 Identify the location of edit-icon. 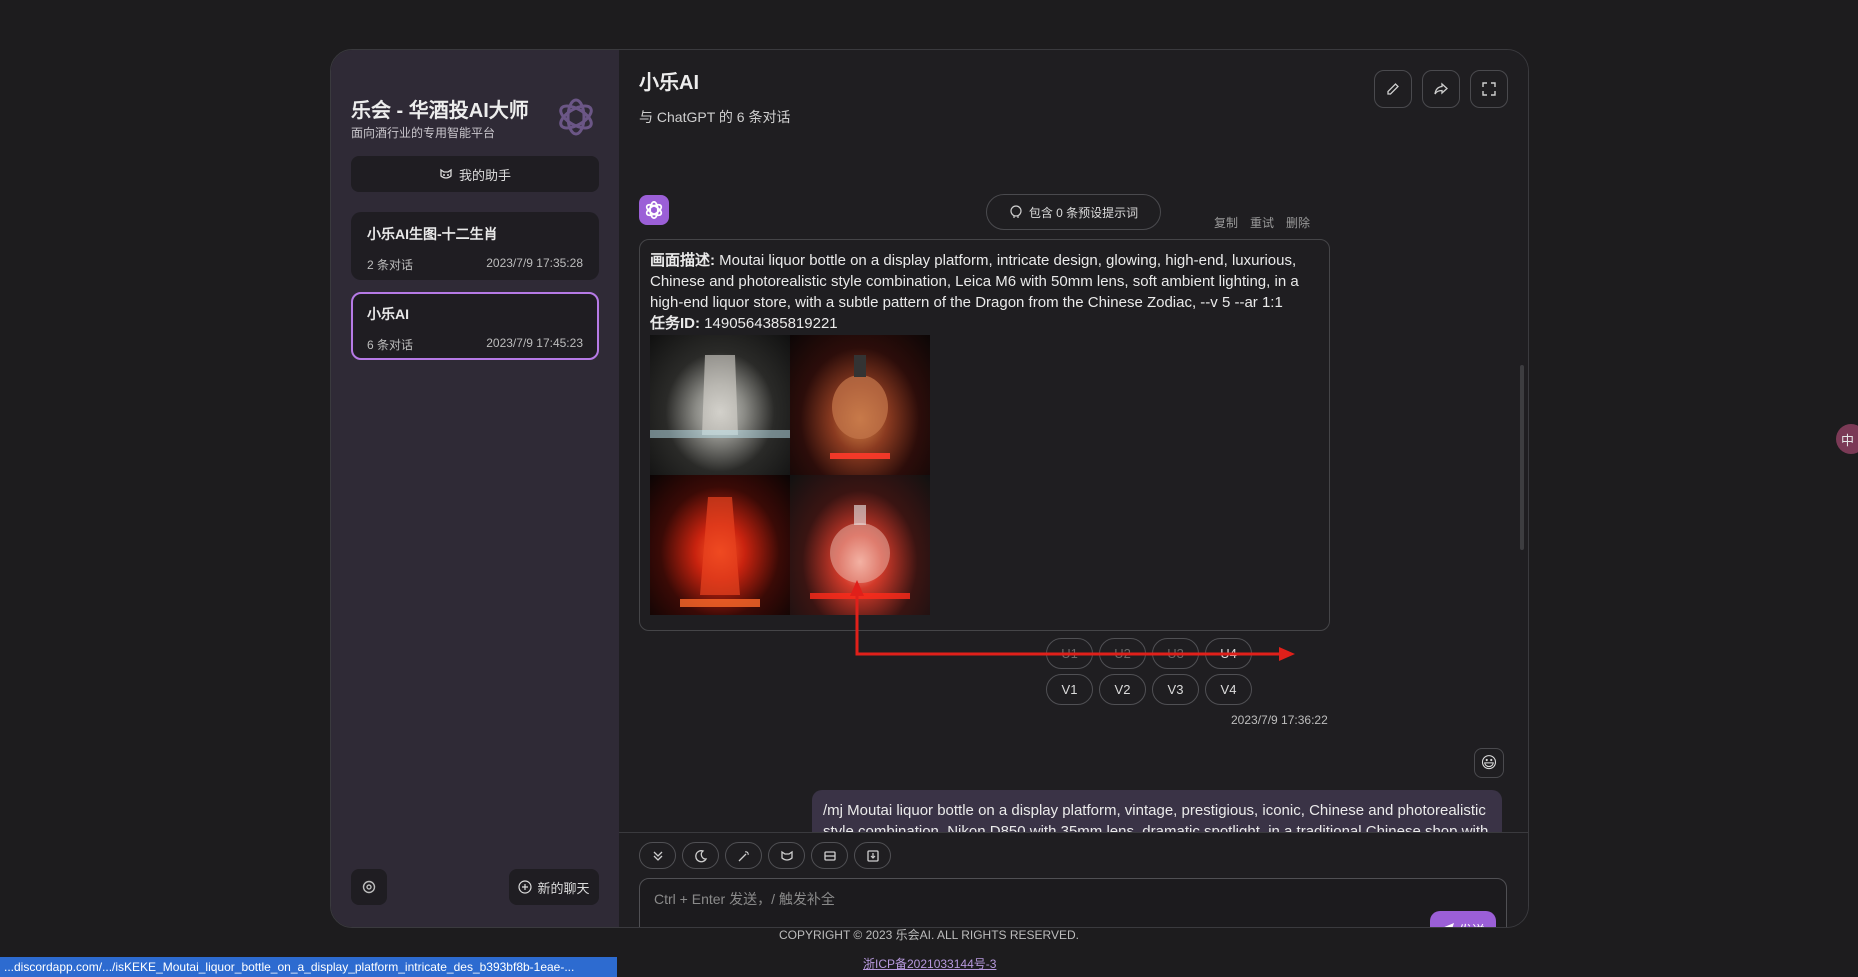
(1393, 89).